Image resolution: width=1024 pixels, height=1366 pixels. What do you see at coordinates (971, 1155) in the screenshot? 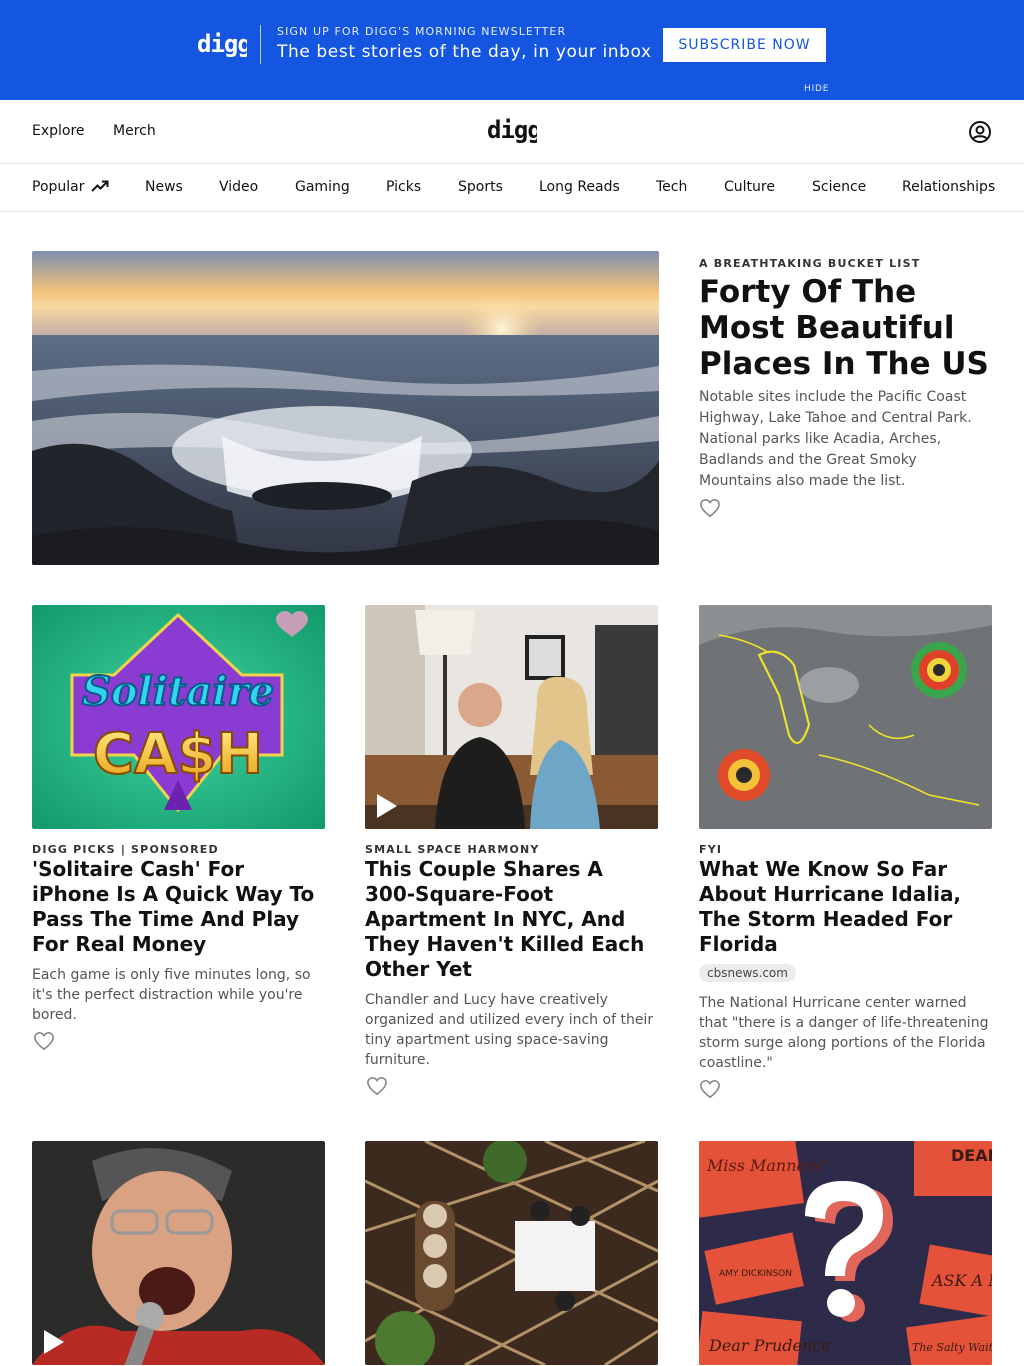
I see `svg-text: DEAR ABBY` at bounding box center [971, 1155].